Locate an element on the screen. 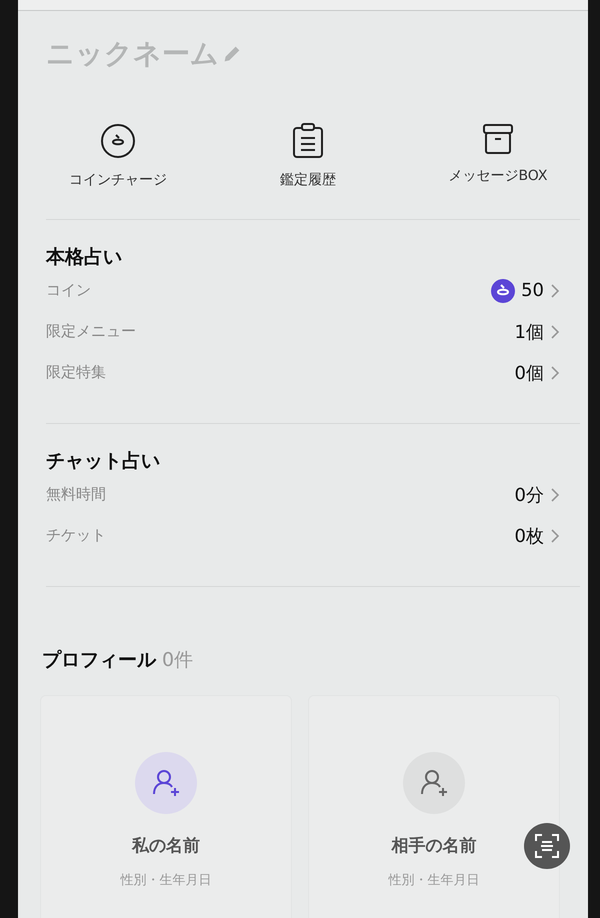 The width and height of the screenshot is (600, 918). profile-card: 私の名前 性別・生年月日 is located at coordinates (166, 806).